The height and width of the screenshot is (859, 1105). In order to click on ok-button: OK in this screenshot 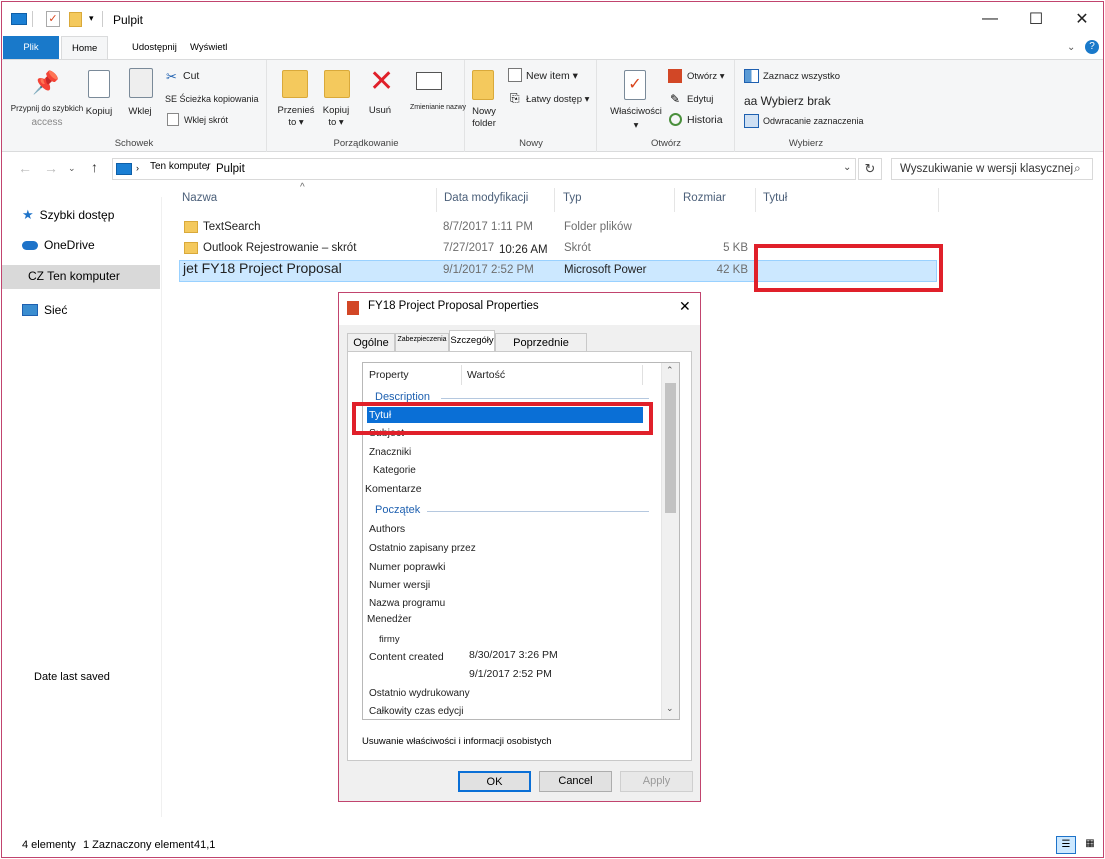, I will do `click(494, 781)`.